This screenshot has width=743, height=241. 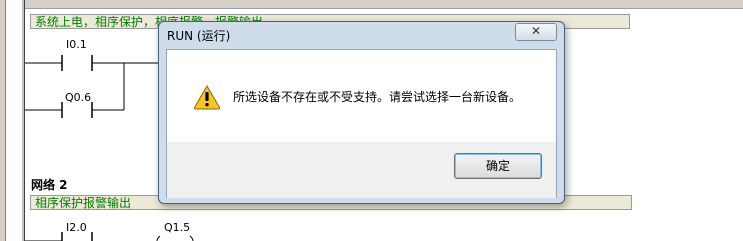 What do you see at coordinates (76, 227) in the screenshot?
I see `contact-label-i20: I2.0` at bounding box center [76, 227].